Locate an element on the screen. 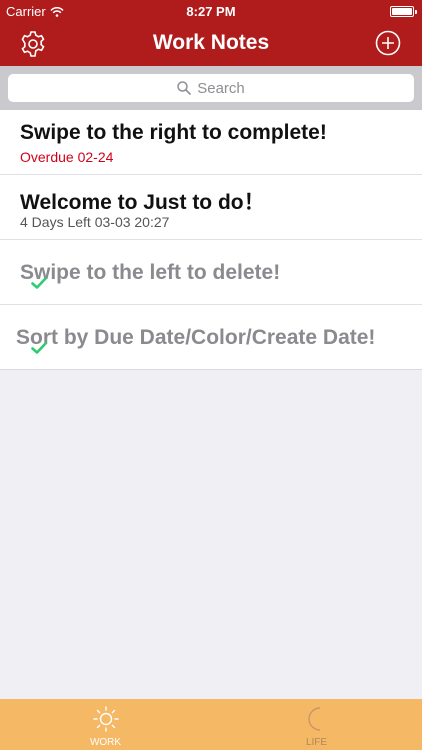 The image size is (422, 750). note-row-completed: Sort by Due Date/Color/Create Date! is located at coordinates (211, 337).